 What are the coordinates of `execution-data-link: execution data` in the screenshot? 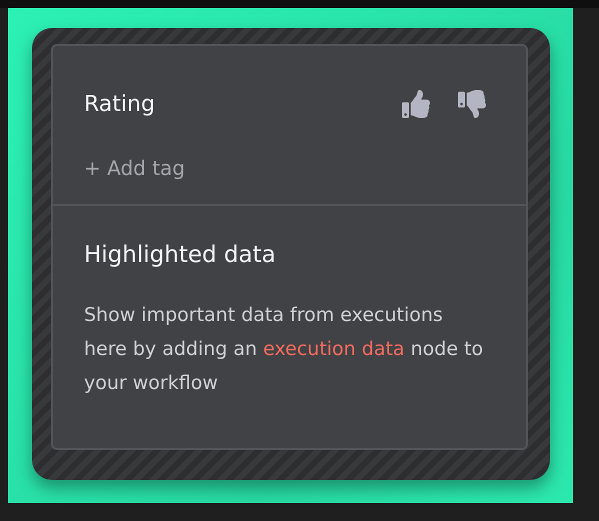 It's located at (334, 349).